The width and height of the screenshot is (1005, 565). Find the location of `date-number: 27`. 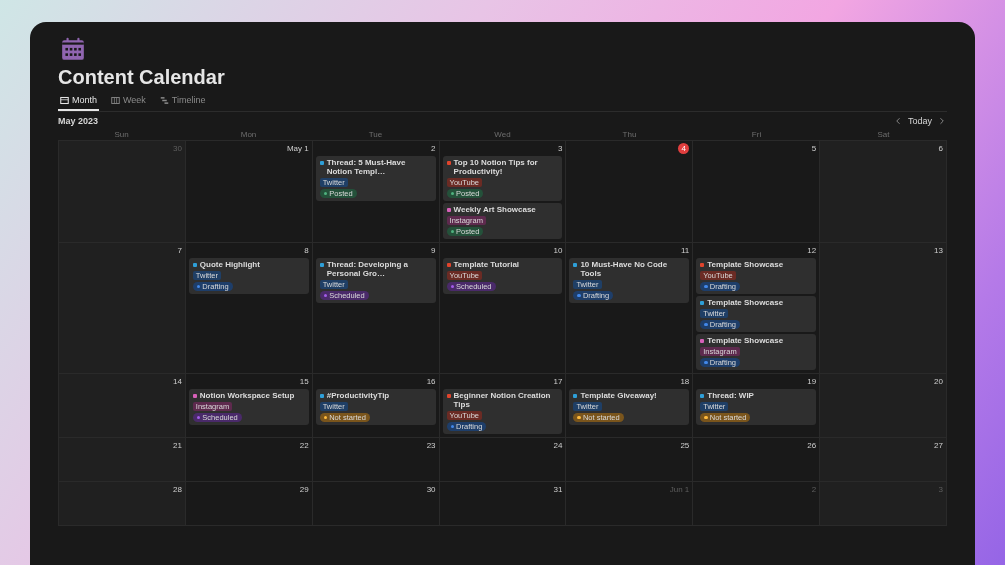

date-number: 27 is located at coordinates (938, 445).